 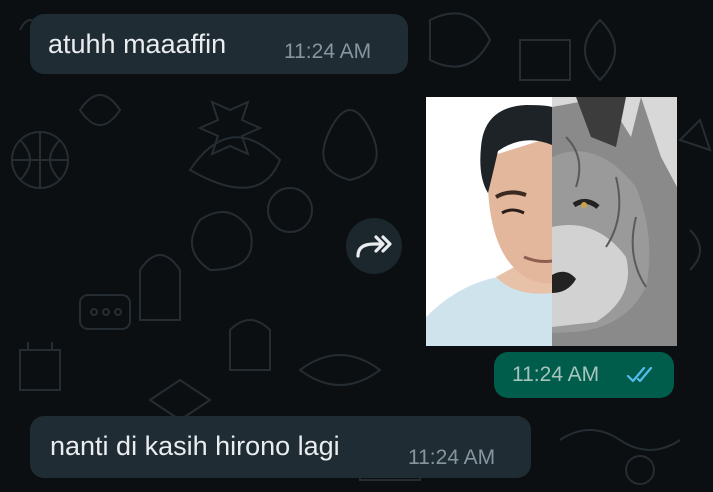 I want to click on wolf-half-portrait, so click(x=614, y=221).